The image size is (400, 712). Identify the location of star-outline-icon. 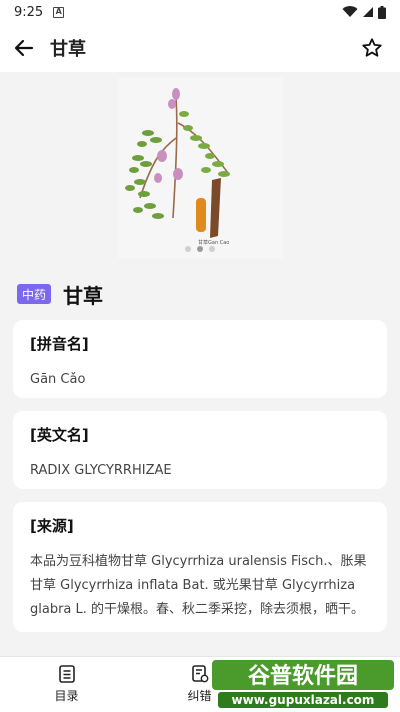
(372, 47).